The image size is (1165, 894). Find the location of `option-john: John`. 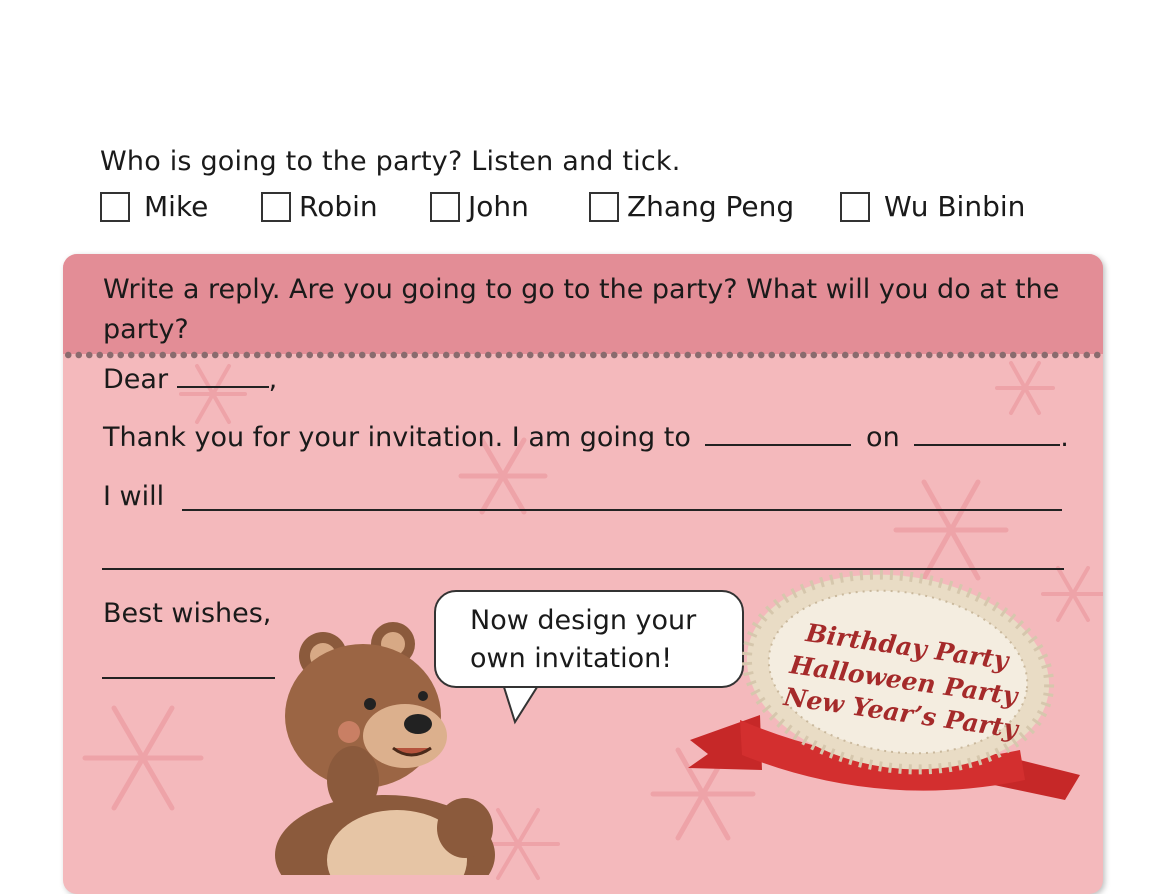

option-john: John is located at coordinates (479, 206).